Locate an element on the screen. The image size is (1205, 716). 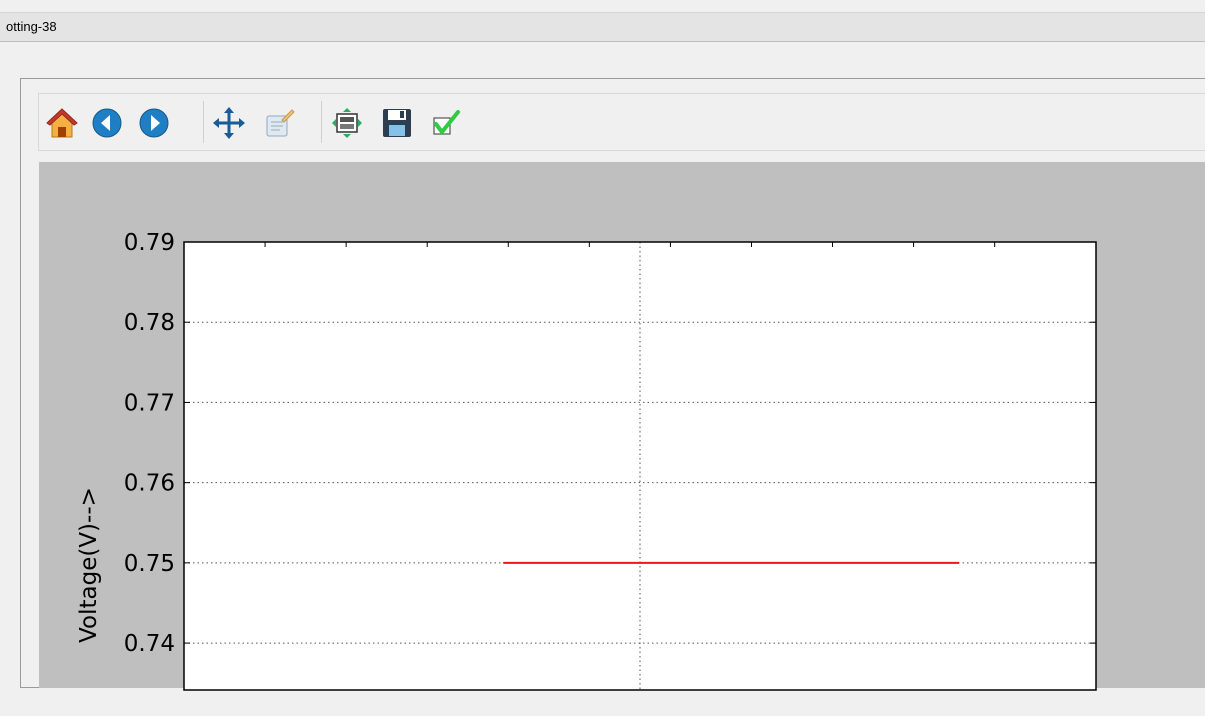
y-tick-label: 0.75 is located at coordinates (149, 564).